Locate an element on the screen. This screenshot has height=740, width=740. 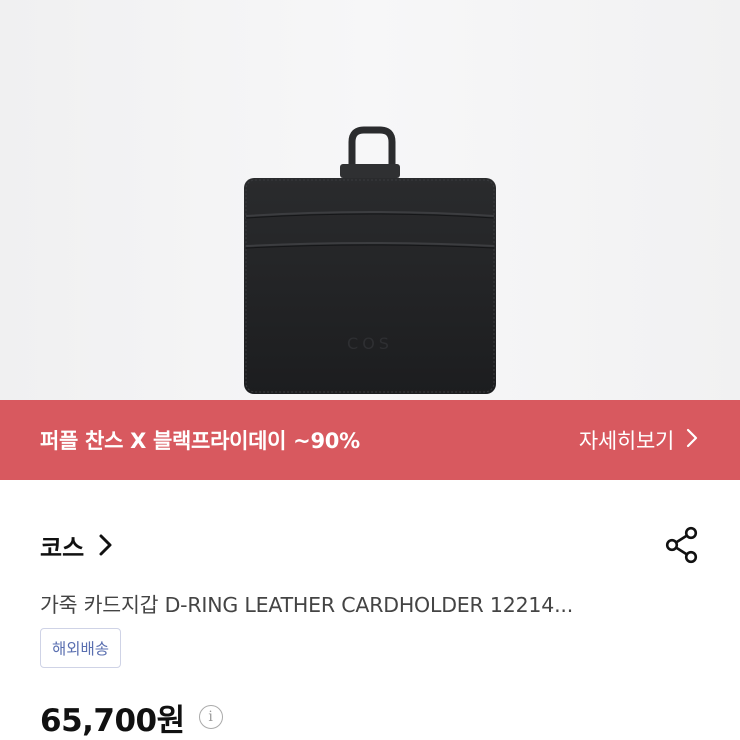
promo-more-label: 자세히보기 is located at coordinates (626, 441).